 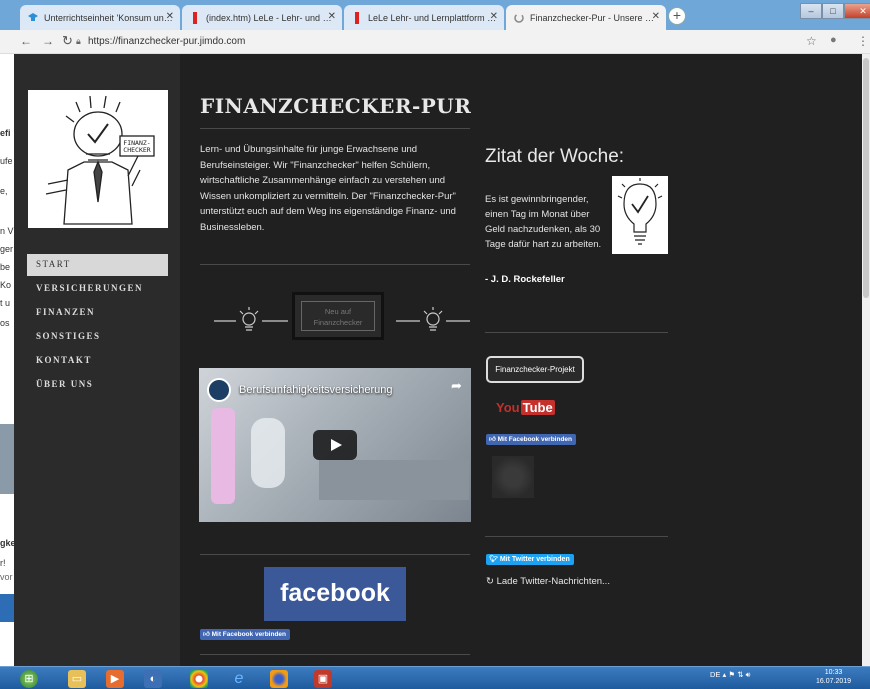 I want to click on lightbulb-mascot-icon: FINANZ- CHECKER, so click(x=100, y=160).